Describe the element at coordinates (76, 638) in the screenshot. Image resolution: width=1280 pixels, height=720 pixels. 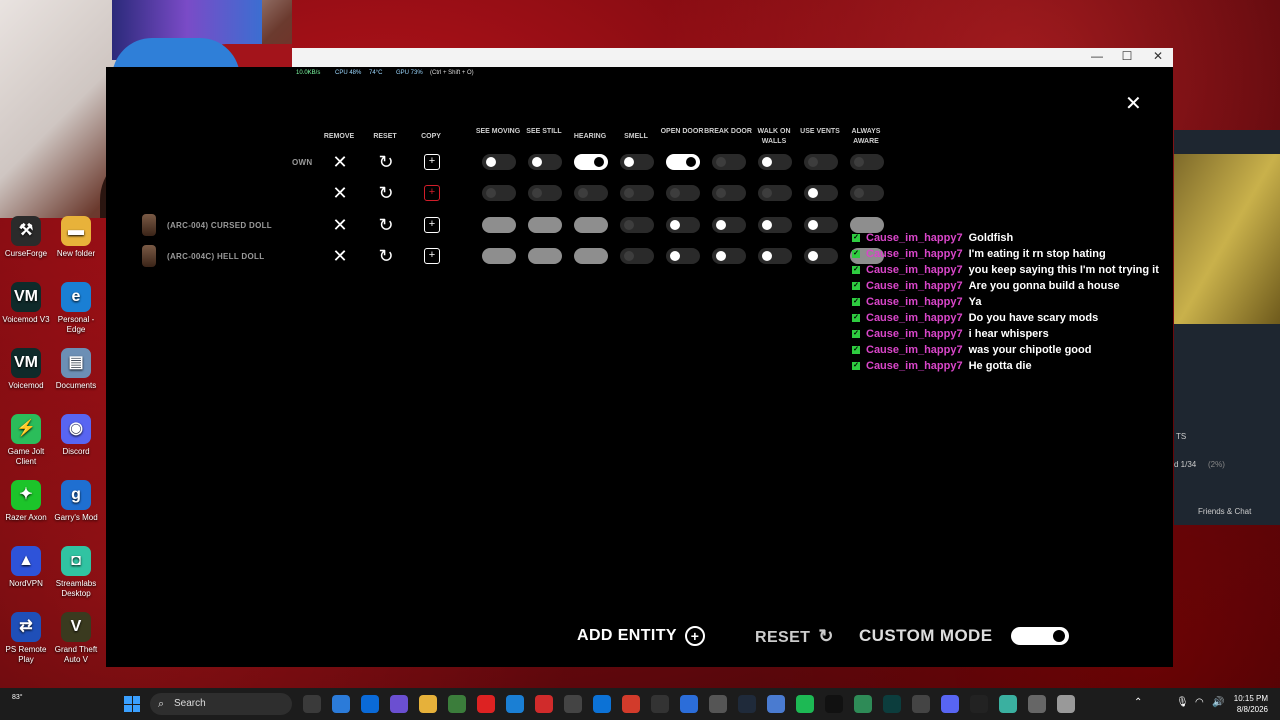
I see `desktop-icon: V Grand Theft Auto V` at that location.